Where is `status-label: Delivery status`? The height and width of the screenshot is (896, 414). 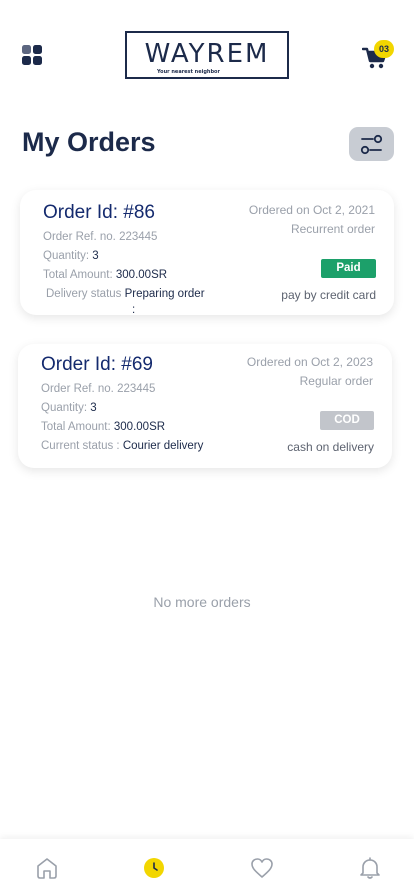
status-label: Delivery status is located at coordinates (84, 294).